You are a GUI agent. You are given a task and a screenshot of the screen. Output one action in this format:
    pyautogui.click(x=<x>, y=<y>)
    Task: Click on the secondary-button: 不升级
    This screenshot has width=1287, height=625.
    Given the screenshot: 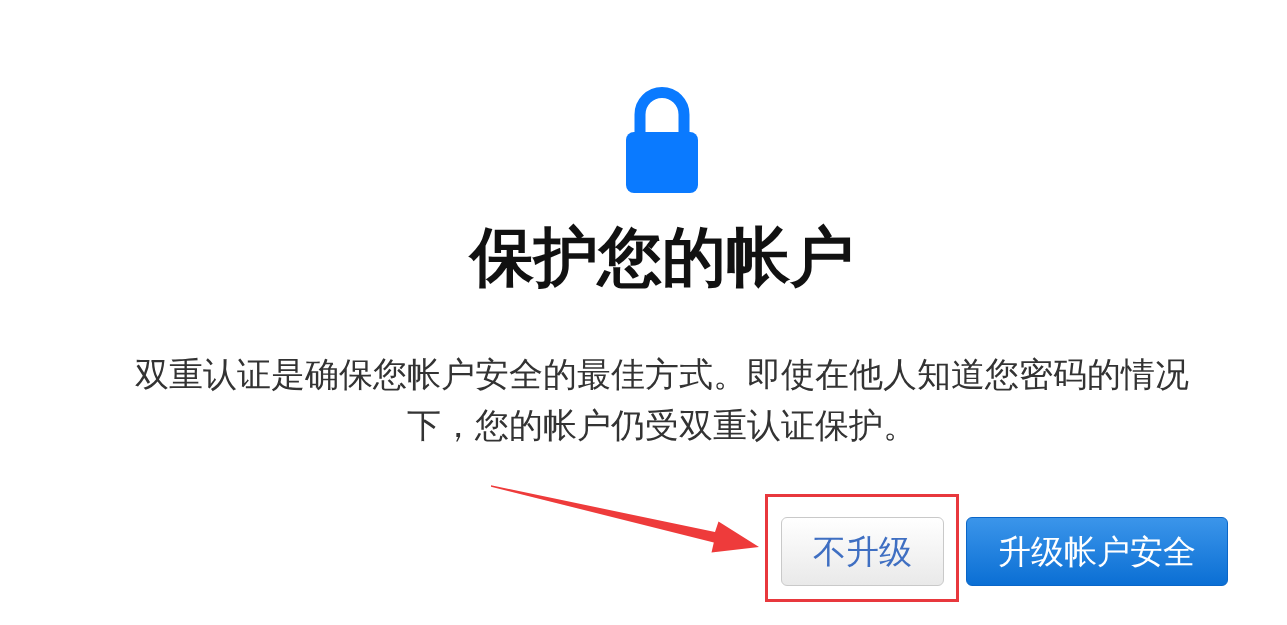 What is the action you would take?
    pyautogui.click(x=862, y=551)
    